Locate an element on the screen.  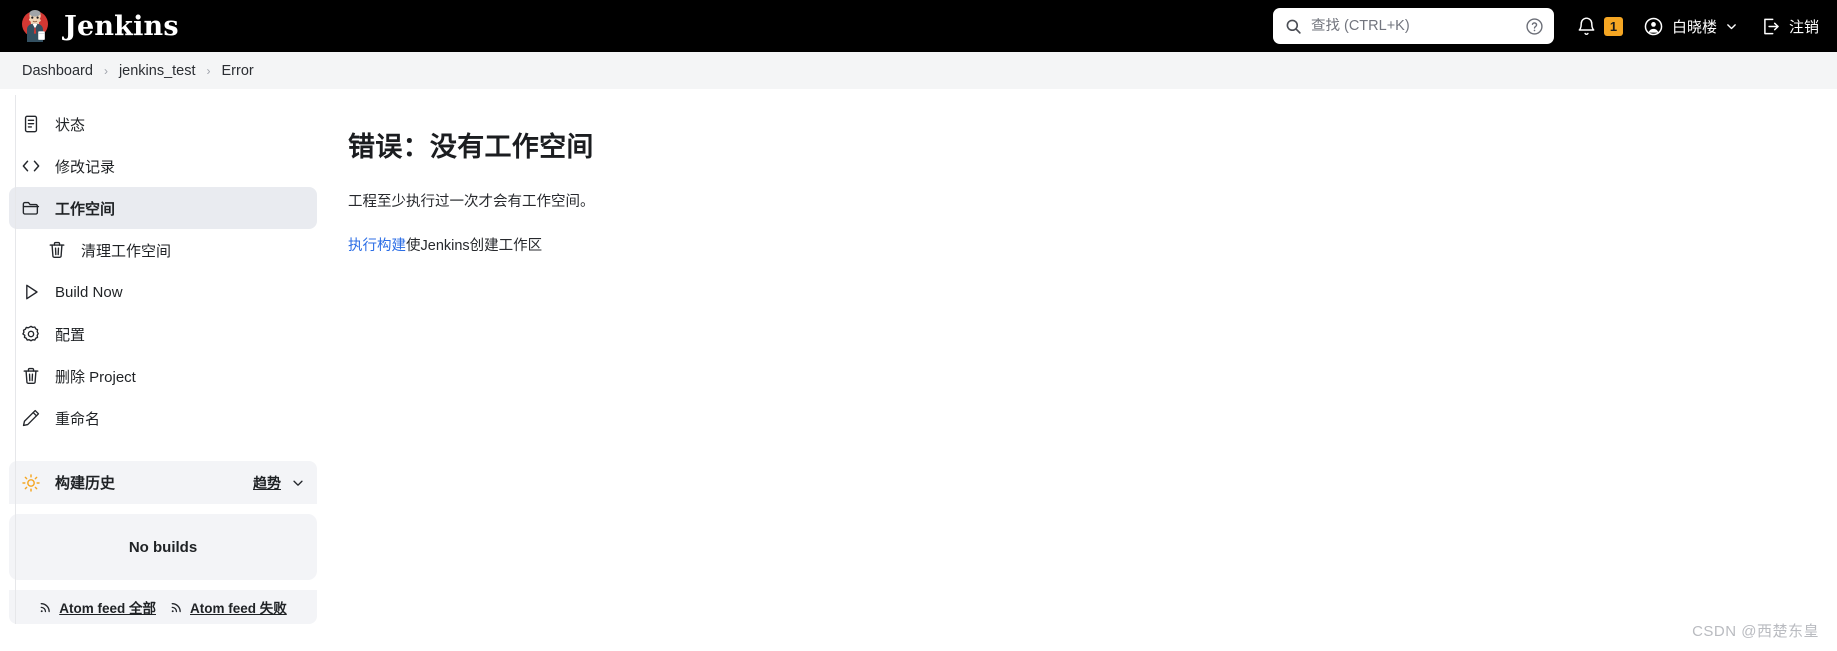
build-history-body: No builds is located at coordinates (163, 542).